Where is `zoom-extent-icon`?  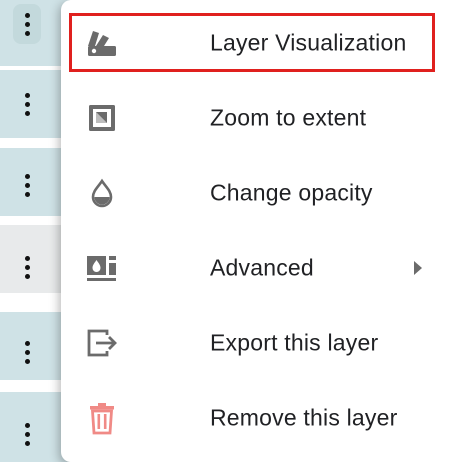 zoom-extent-icon is located at coordinates (102, 118).